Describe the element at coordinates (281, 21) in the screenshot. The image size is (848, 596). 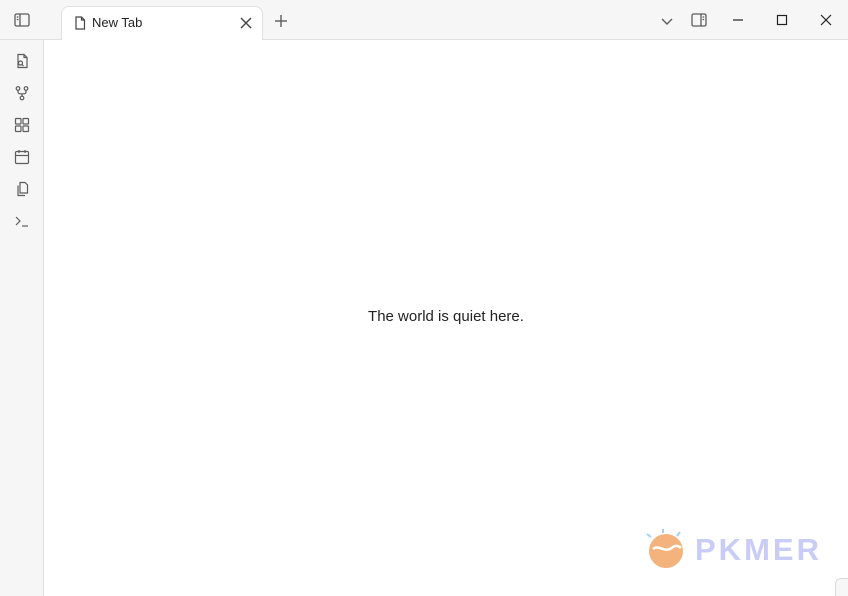
I see `new-tab-plus-icon` at that location.